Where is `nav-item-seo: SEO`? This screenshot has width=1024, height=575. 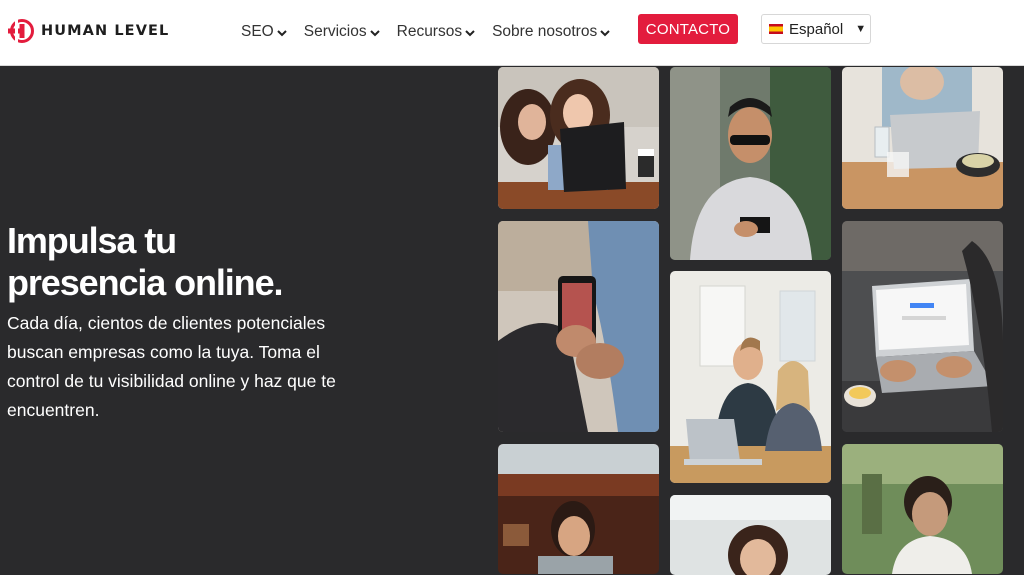 nav-item-seo: SEO is located at coordinates (264, 32).